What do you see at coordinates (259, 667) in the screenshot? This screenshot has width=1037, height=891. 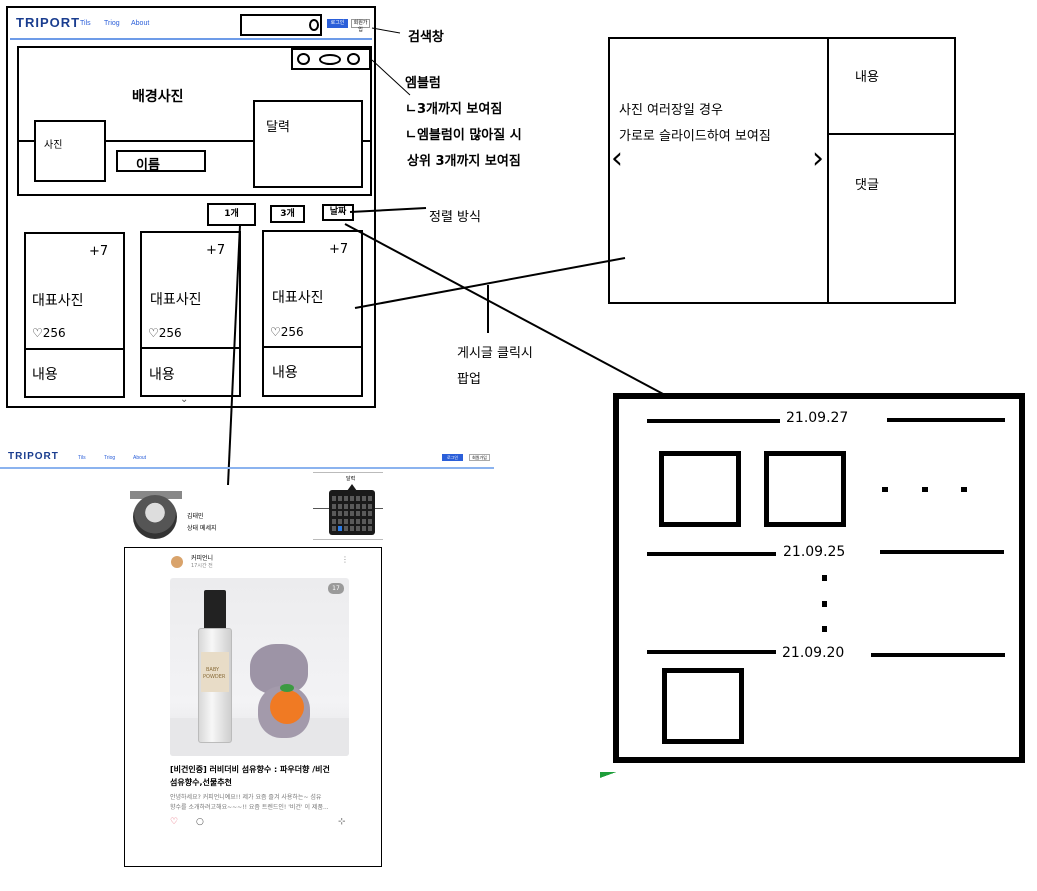 I see `mock-post-photo: BABY POWDER` at bounding box center [259, 667].